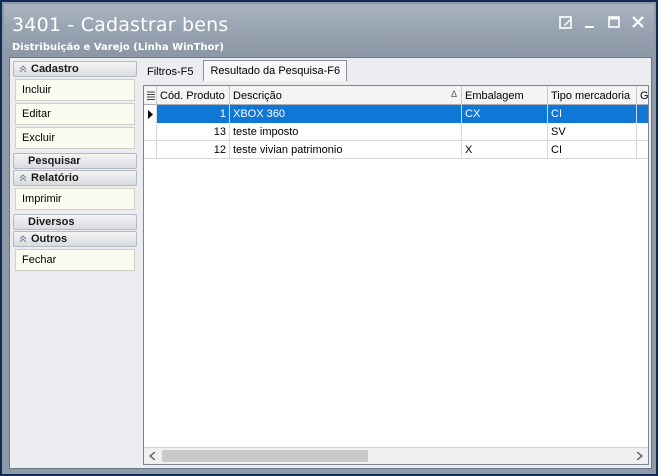 This screenshot has width=658, height=476. What do you see at coordinates (602, 22) in the screenshot?
I see `window-controls` at bounding box center [602, 22].